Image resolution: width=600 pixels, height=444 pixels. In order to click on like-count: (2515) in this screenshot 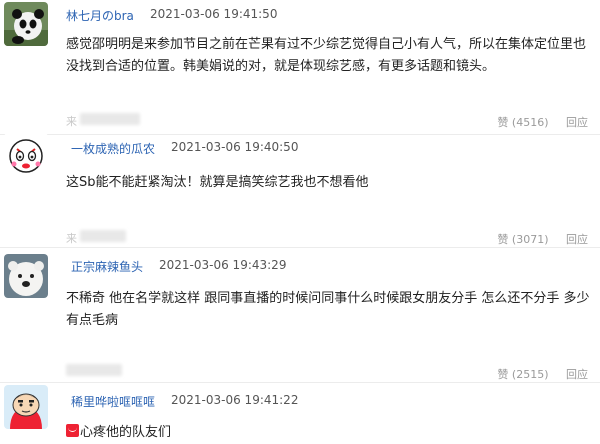, I will do `click(530, 374)`.